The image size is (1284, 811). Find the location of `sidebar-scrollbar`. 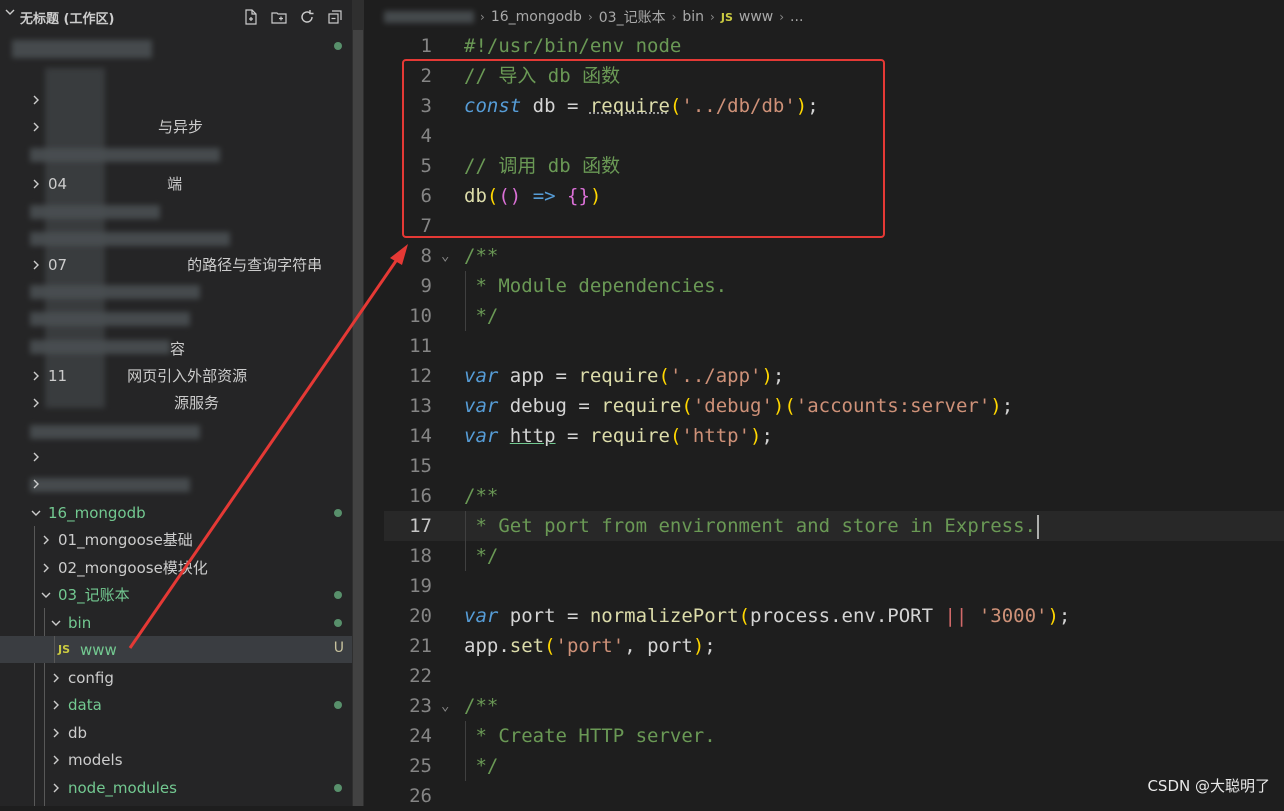

sidebar-scrollbar is located at coordinates (358, 403).